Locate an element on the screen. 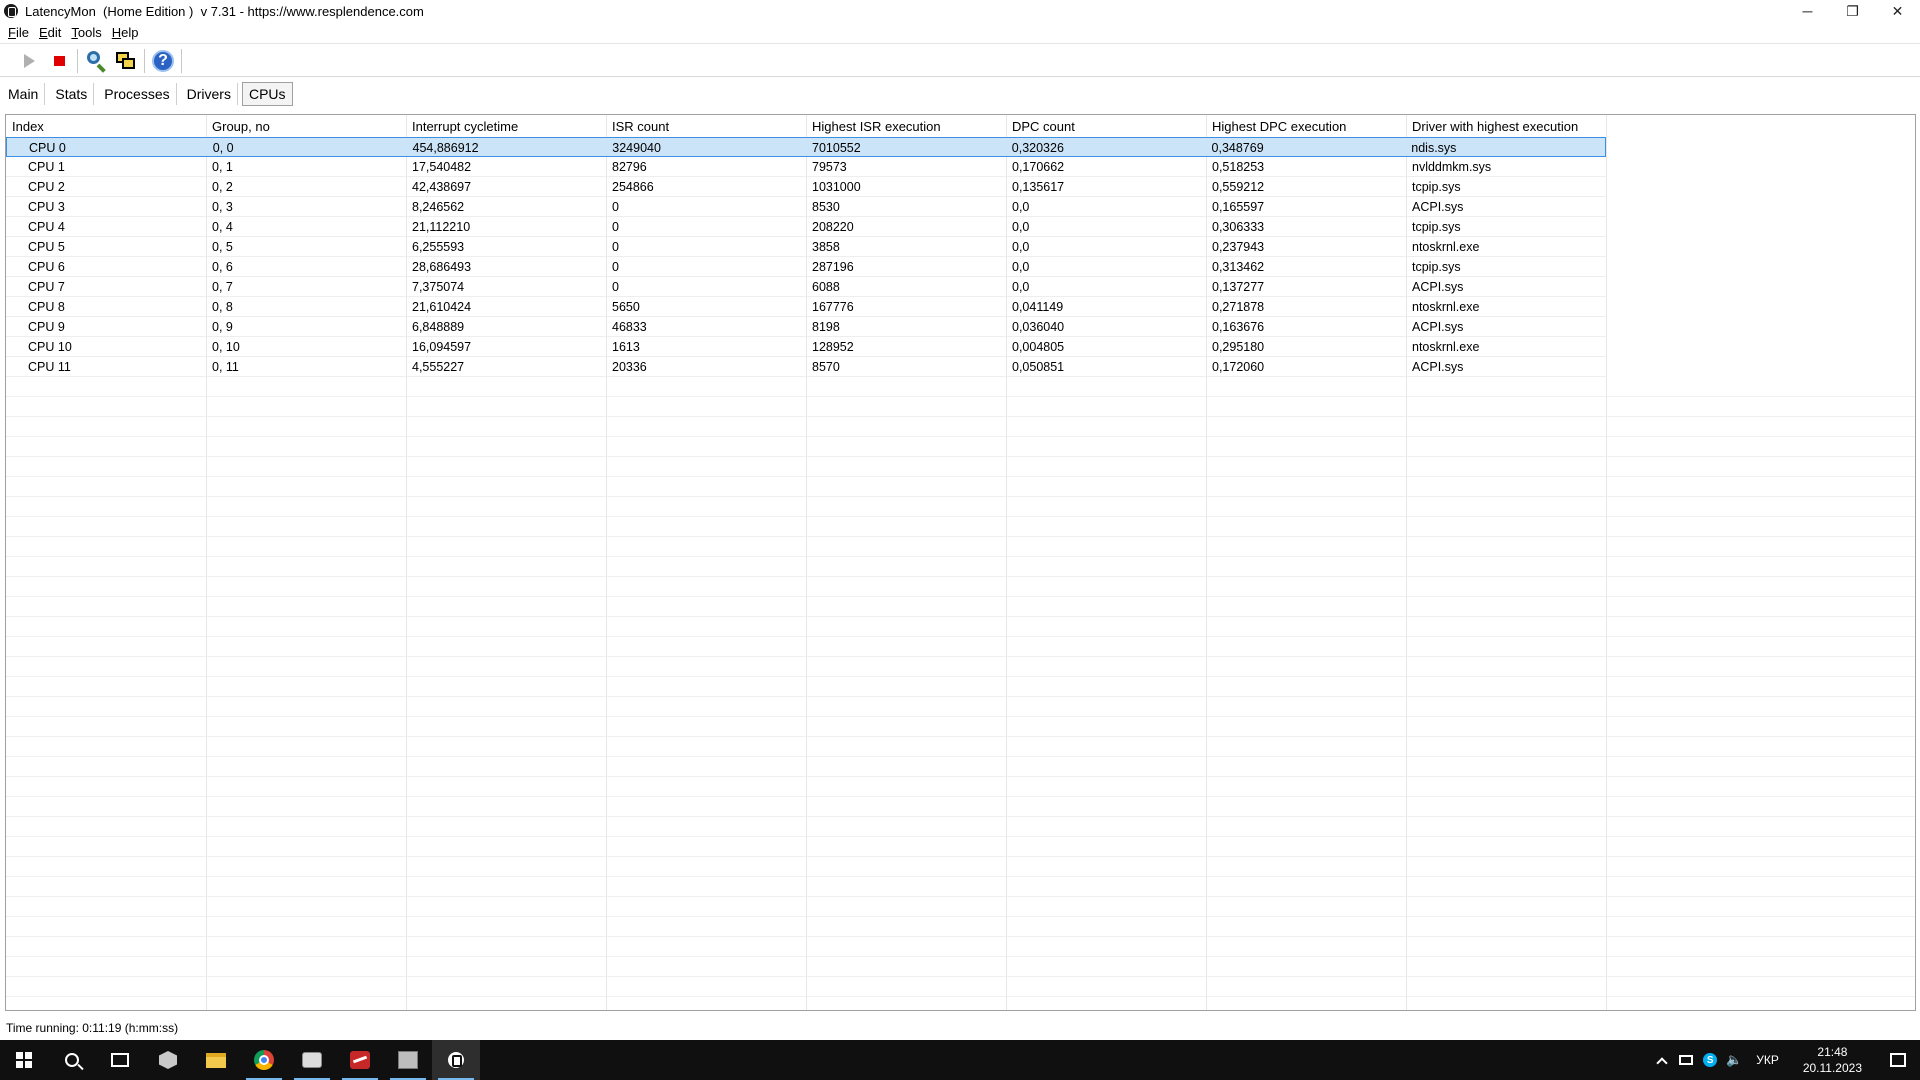 The width and height of the screenshot is (1920, 1080). clock-date: 20.11.2023 is located at coordinates (1832, 1068).